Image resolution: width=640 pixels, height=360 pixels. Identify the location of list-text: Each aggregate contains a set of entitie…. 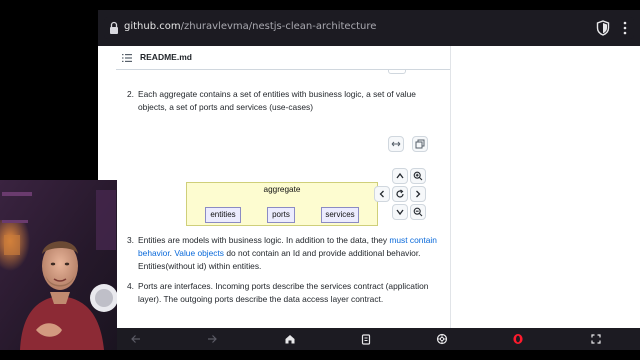
(277, 100).